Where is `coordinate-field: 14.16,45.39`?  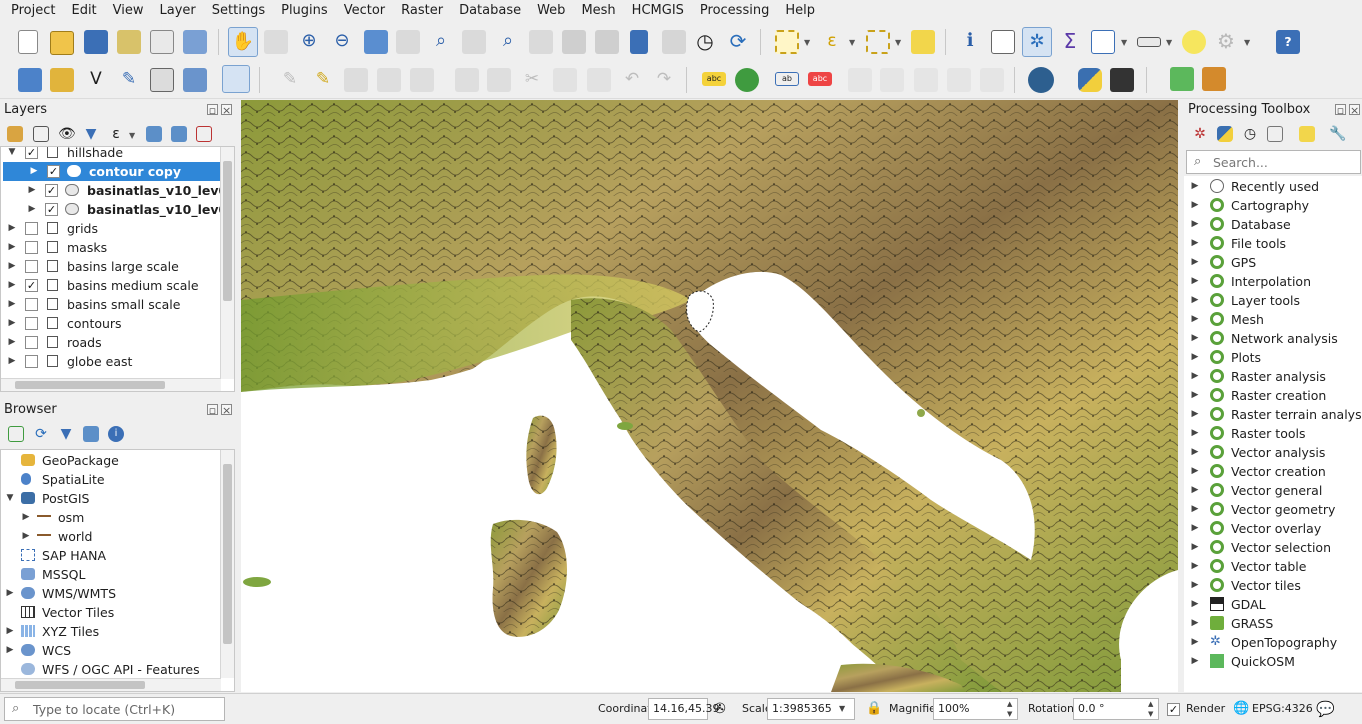 coordinate-field: 14.16,45.39 is located at coordinates (683, 709).